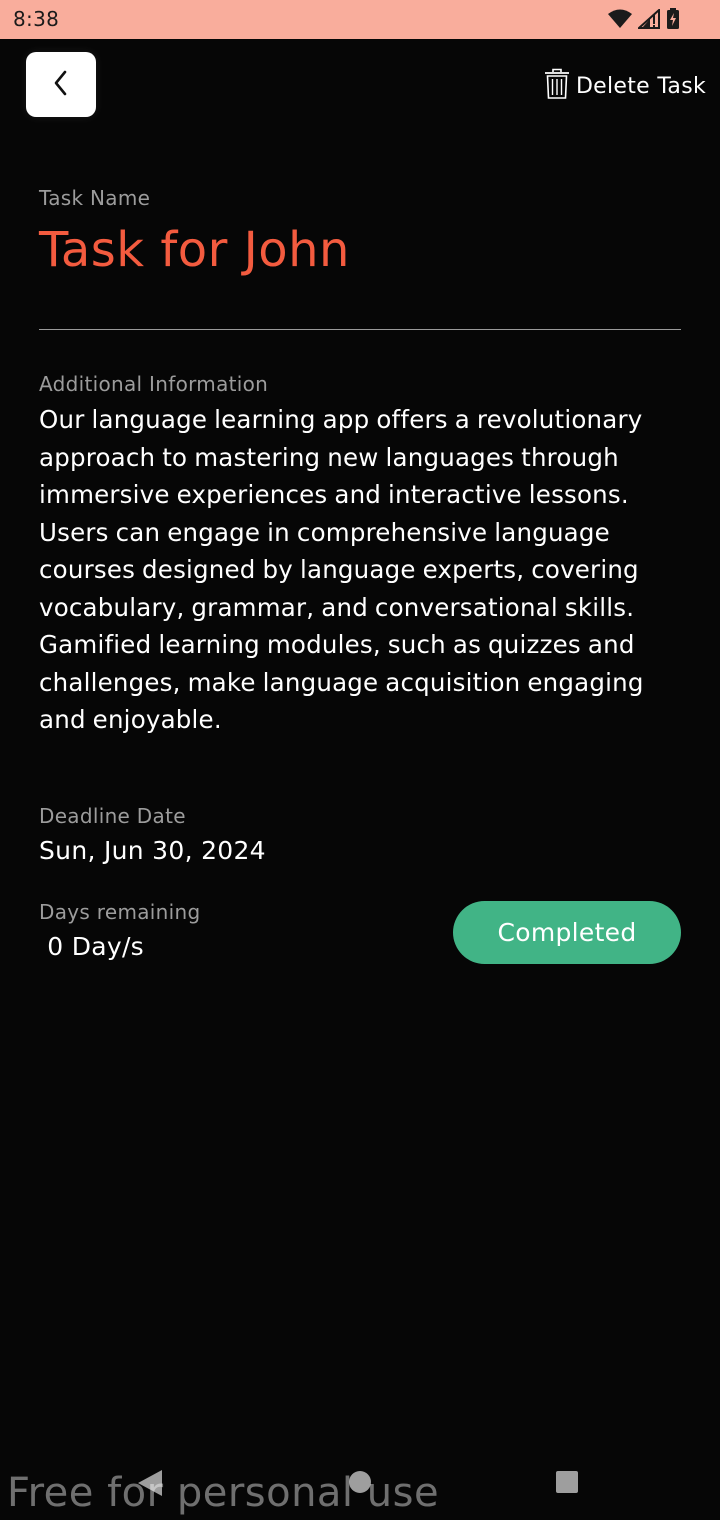  I want to click on deadline-value: Sun, Jun 30, 2024, so click(152, 850).